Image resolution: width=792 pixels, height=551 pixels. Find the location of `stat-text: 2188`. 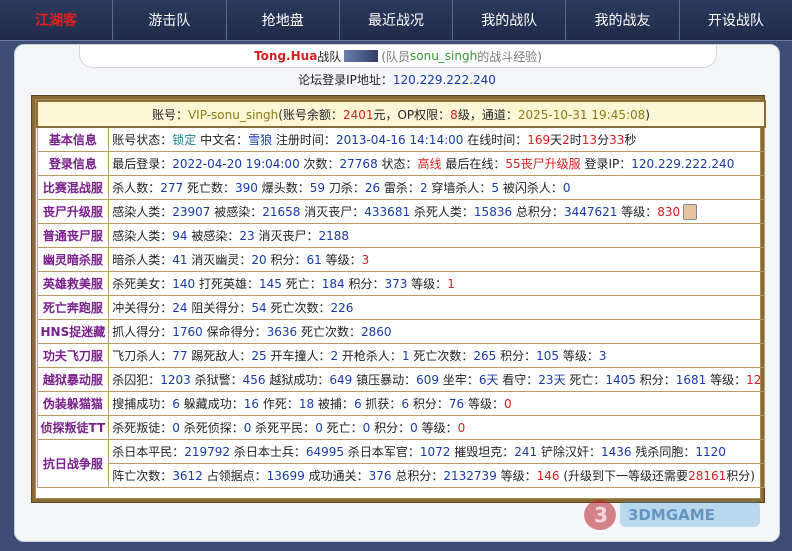

stat-text: 2188 is located at coordinates (334, 236).